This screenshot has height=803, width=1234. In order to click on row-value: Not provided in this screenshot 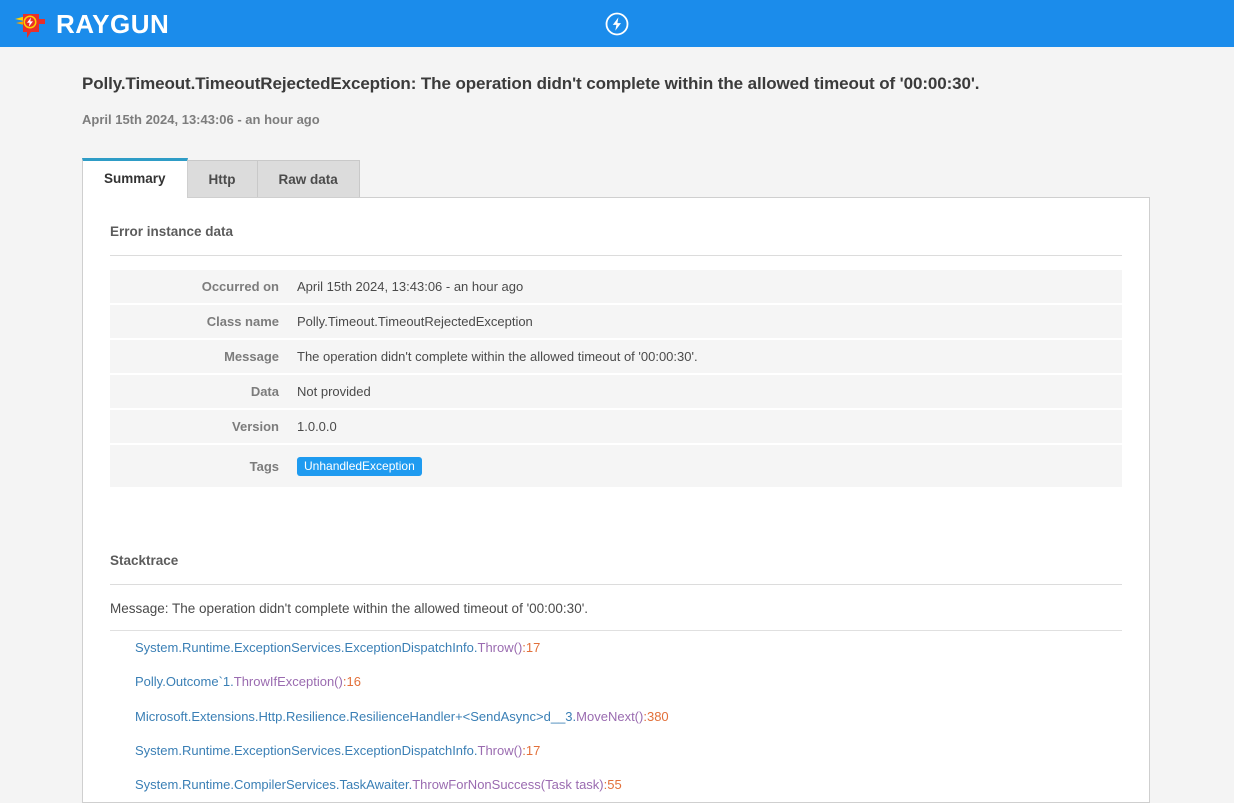, I will do `click(708, 392)`.